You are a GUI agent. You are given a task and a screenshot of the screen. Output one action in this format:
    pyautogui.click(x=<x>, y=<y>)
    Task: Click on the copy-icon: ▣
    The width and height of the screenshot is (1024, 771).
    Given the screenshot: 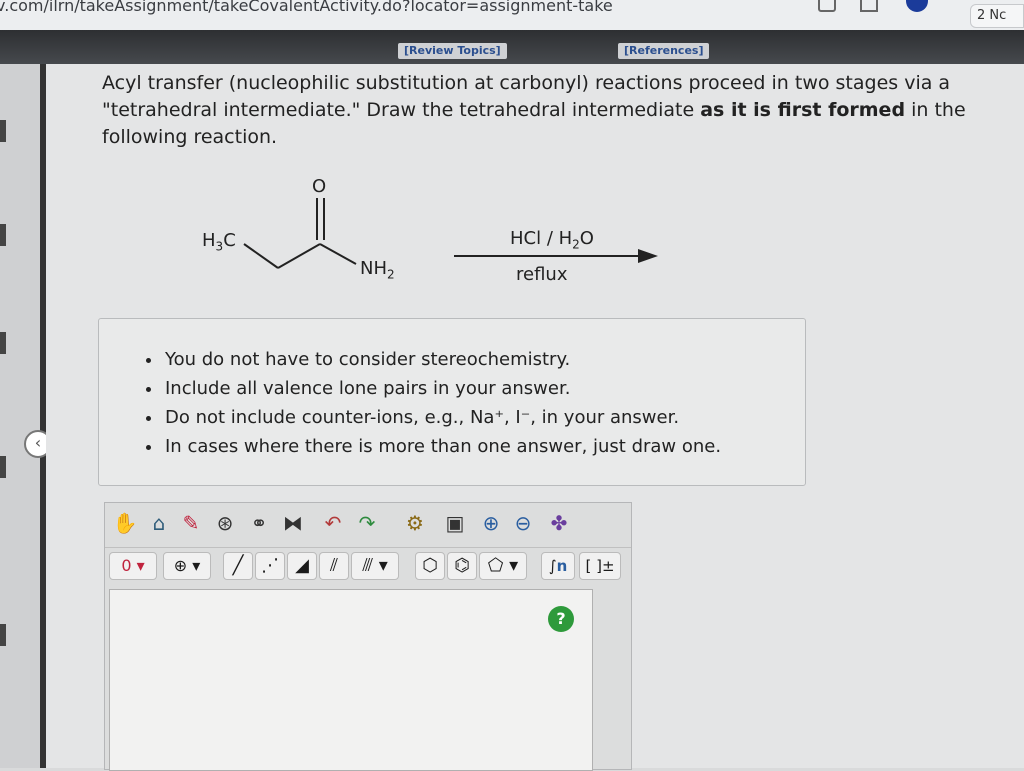 What is the action you would take?
    pyautogui.click(x=455, y=523)
    